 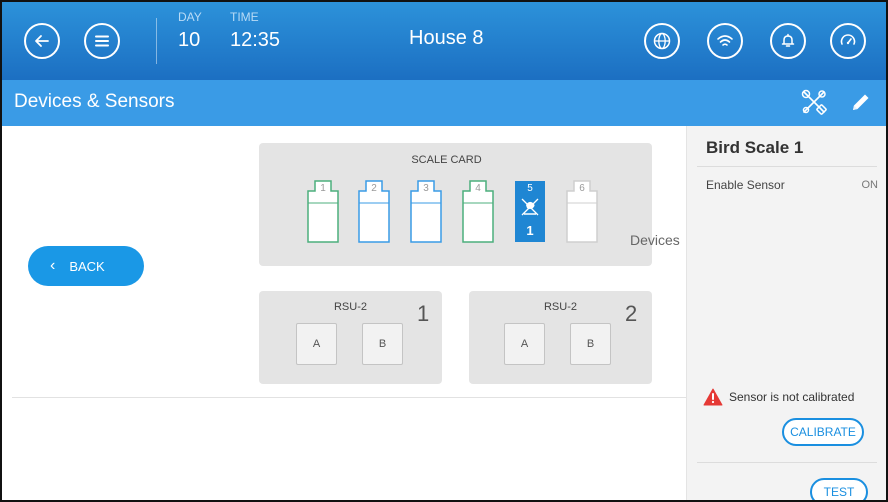 What do you see at coordinates (560, 337) in the screenshot?
I see `rsu-card-2: RSU-2 2 A B` at bounding box center [560, 337].